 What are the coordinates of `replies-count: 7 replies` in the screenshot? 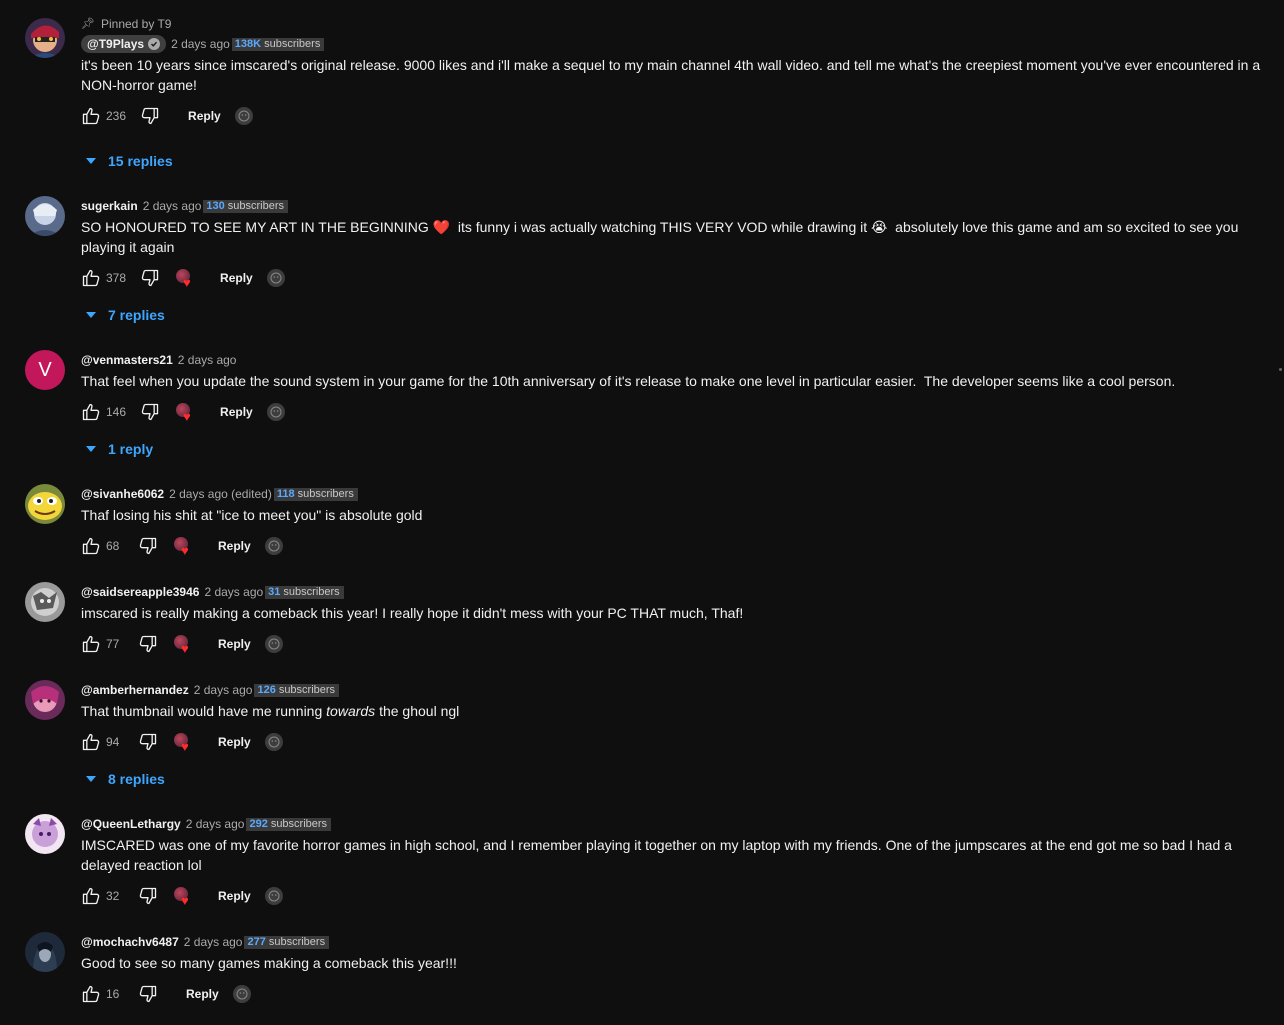 It's located at (136, 315).